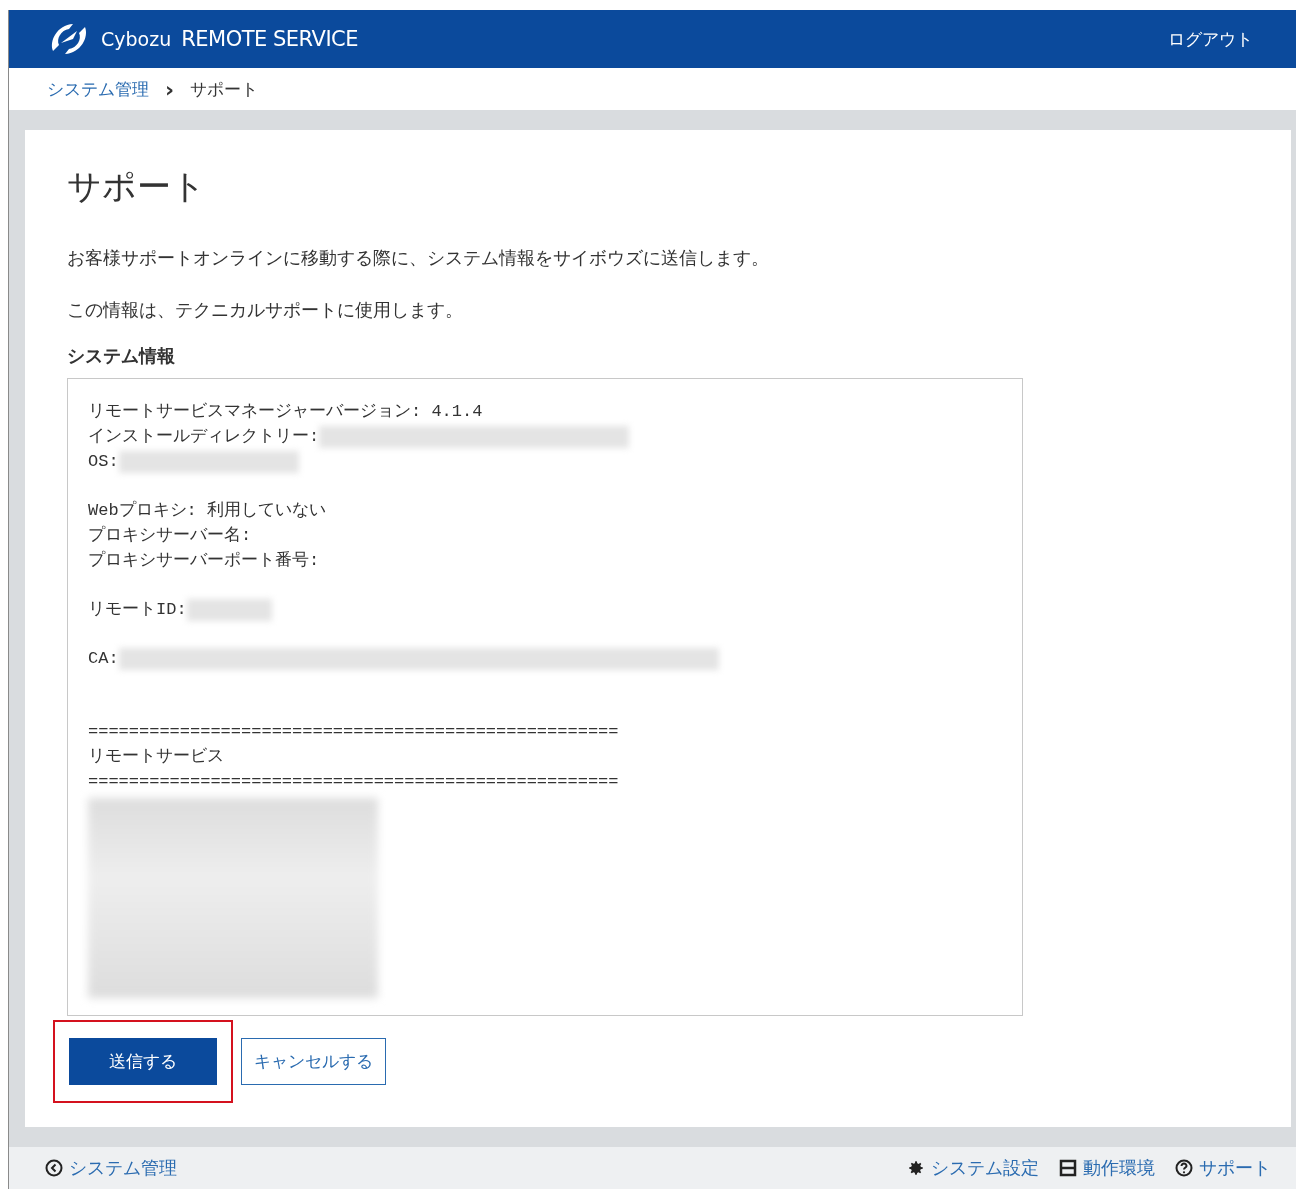 Image resolution: width=1296 pixels, height=1189 pixels. Describe the element at coordinates (123, 1168) in the screenshot. I see `back-link-text: システム管理` at that location.